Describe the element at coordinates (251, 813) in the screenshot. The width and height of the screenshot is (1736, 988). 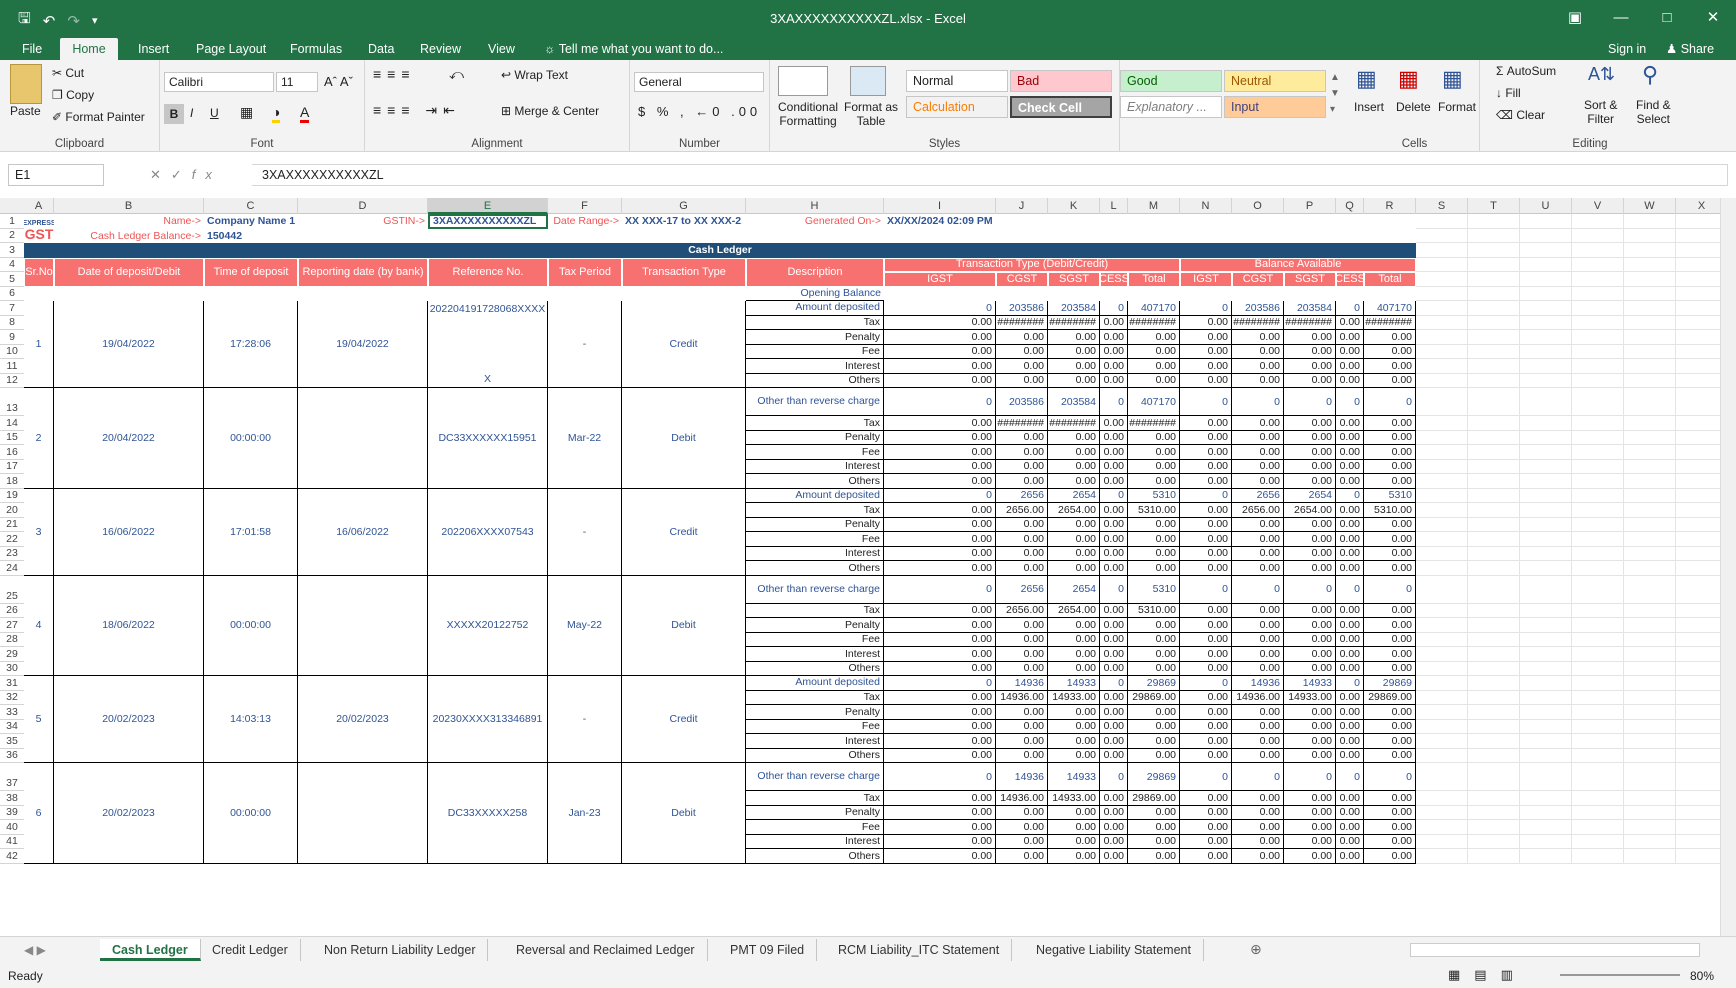
I see `cell: 00:00:00` at that location.